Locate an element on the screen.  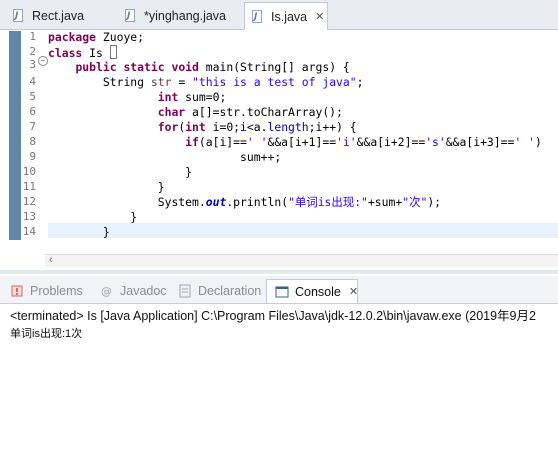
tab-declaration: Declaration is located at coordinates (218, 291).